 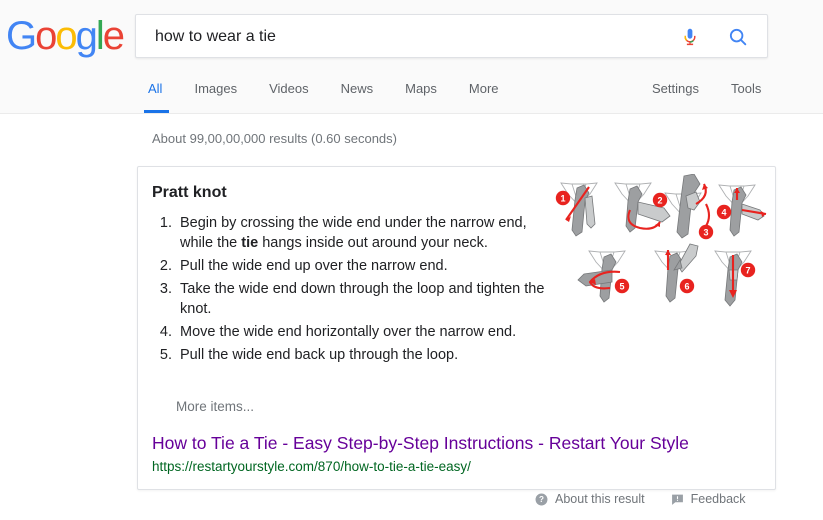 What do you see at coordinates (46, 36) in the screenshot?
I see `logo-letter-o1: o` at bounding box center [46, 36].